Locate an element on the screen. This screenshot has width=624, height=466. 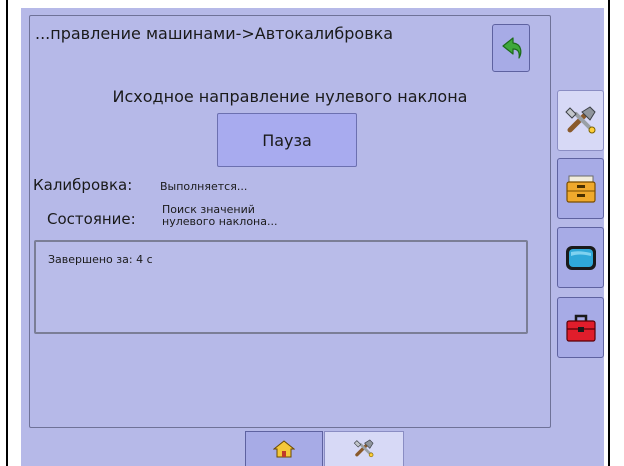
toolbox-icon is located at coordinates (580, 328).